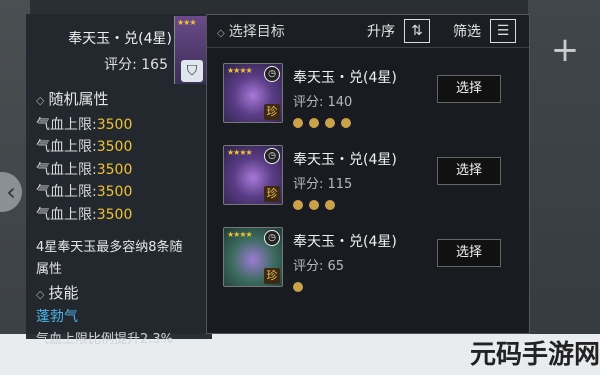  I want to click on item-score: 评分: 165, so click(136, 65).